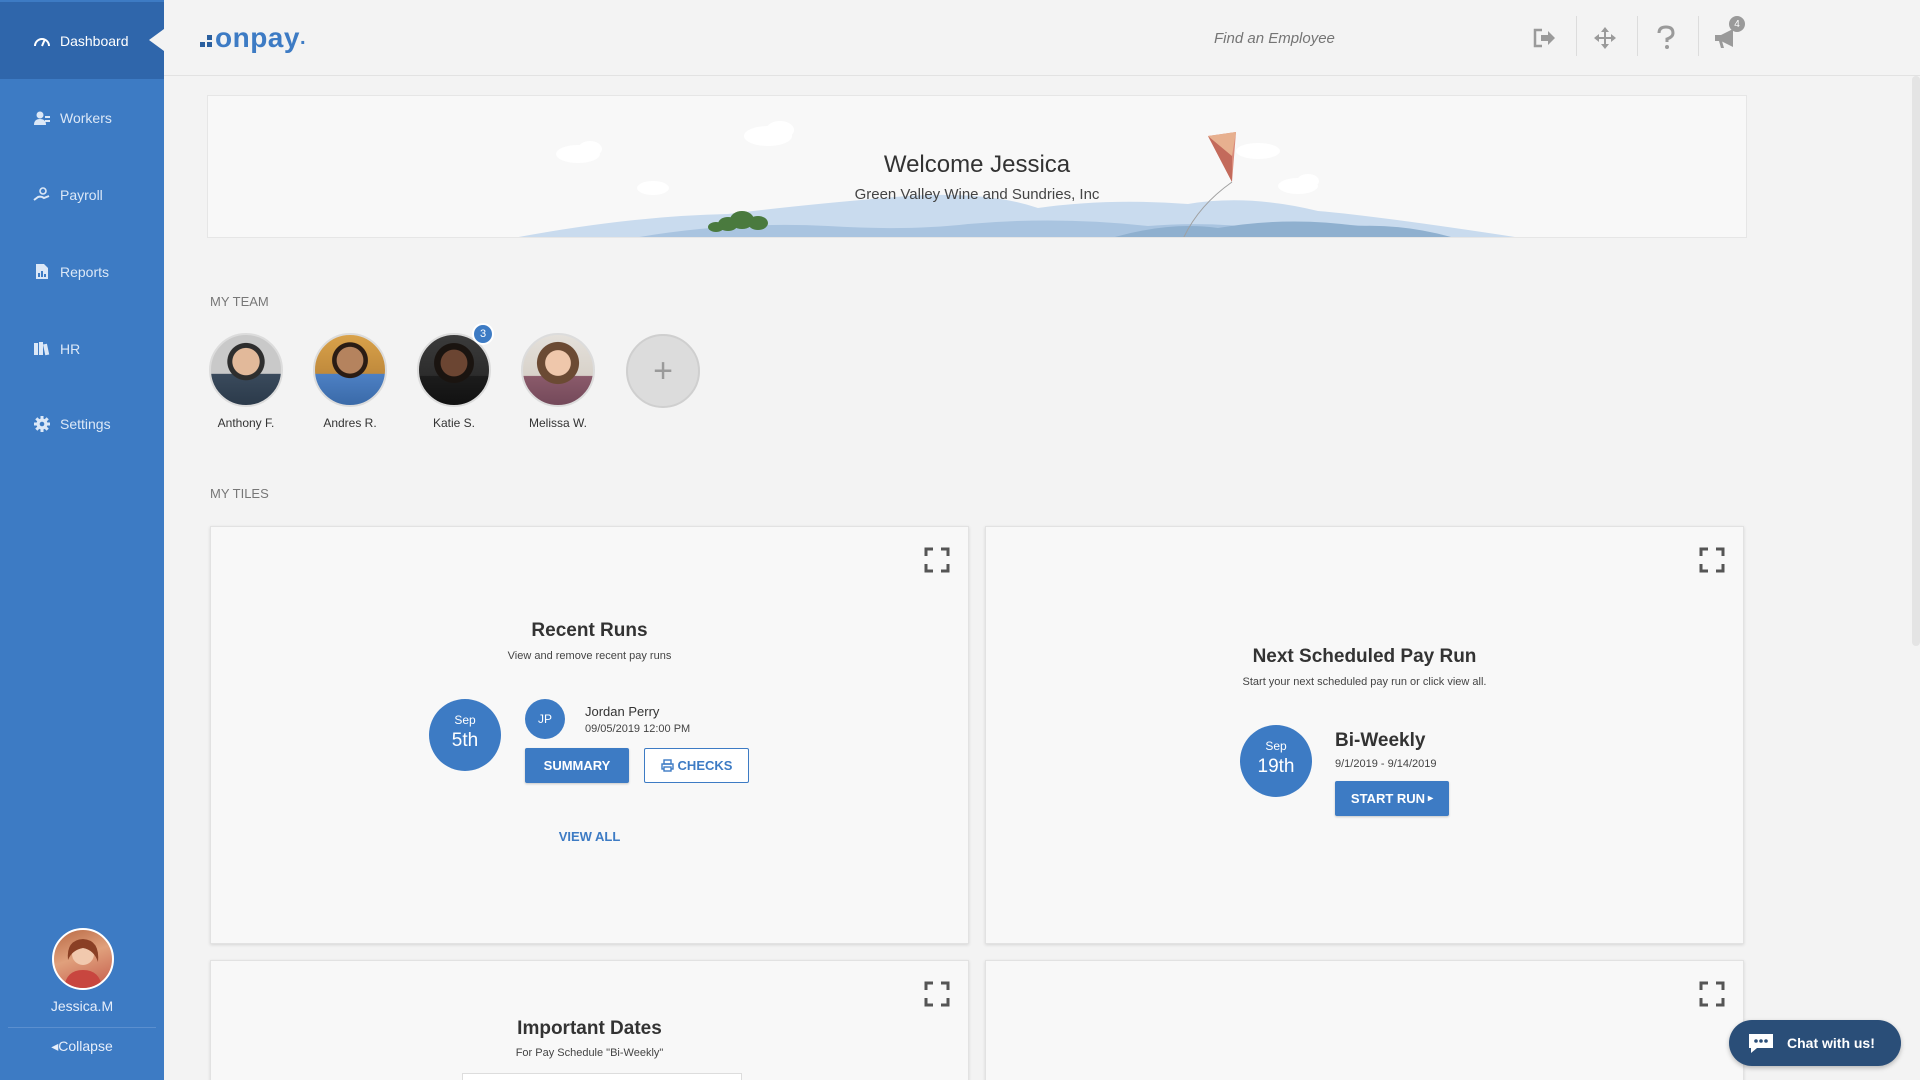 The image size is (1920, 1080). What do you see at coordinates (1431, 798) in the screenshot?
I see `caret-right-icon: ▸` at bounding box center [1431, 798].